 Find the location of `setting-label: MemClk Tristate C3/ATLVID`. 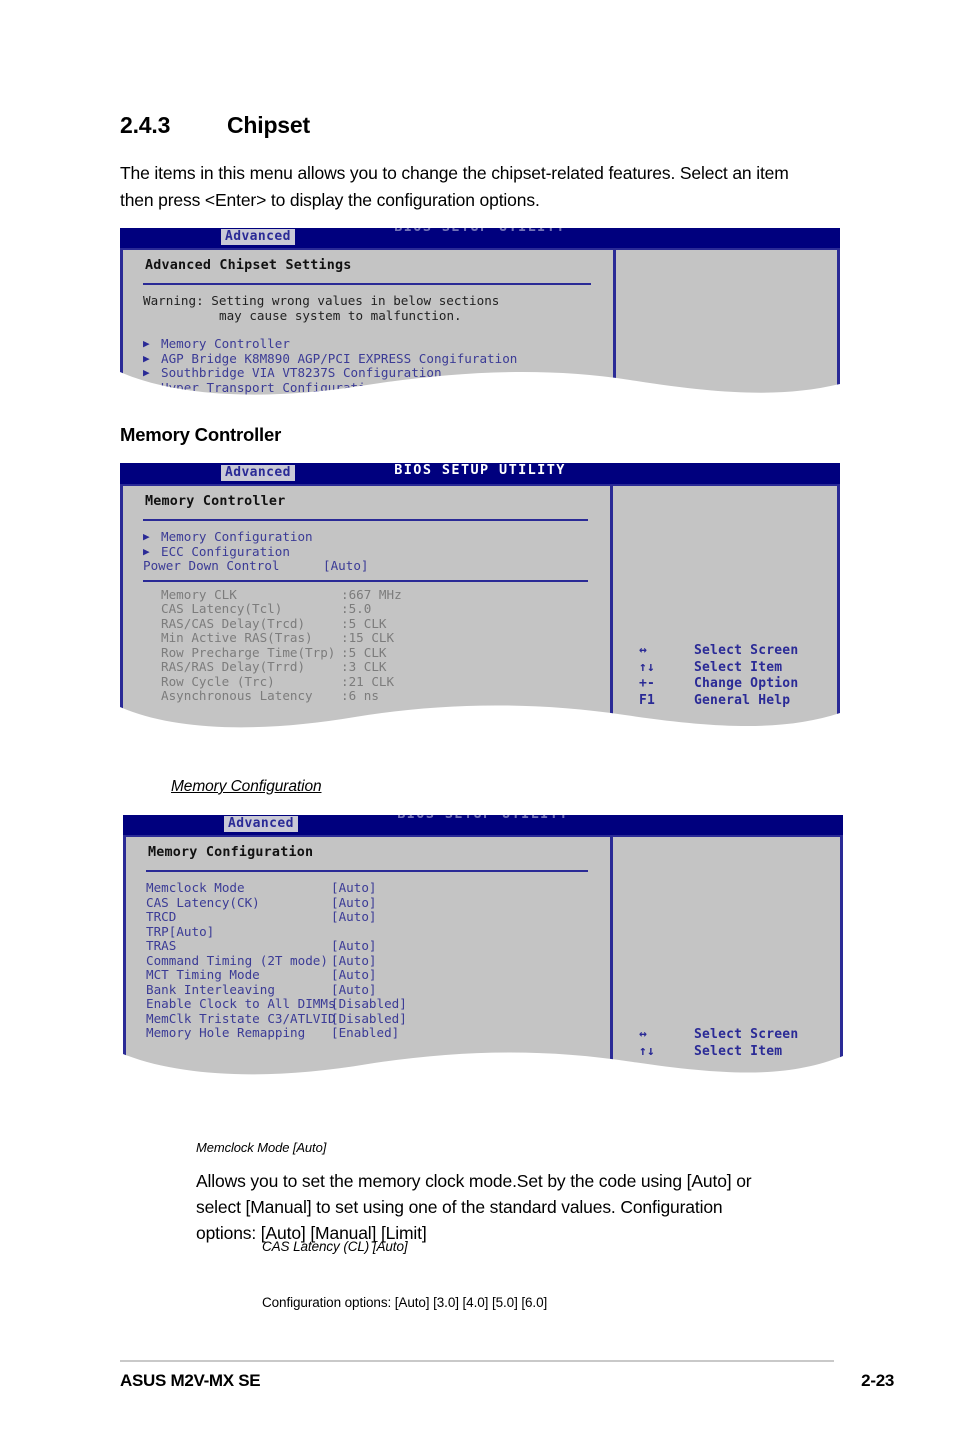

setting-label: MemClk Tristate C3/ATLVID is located at coordinates (241, 1018).